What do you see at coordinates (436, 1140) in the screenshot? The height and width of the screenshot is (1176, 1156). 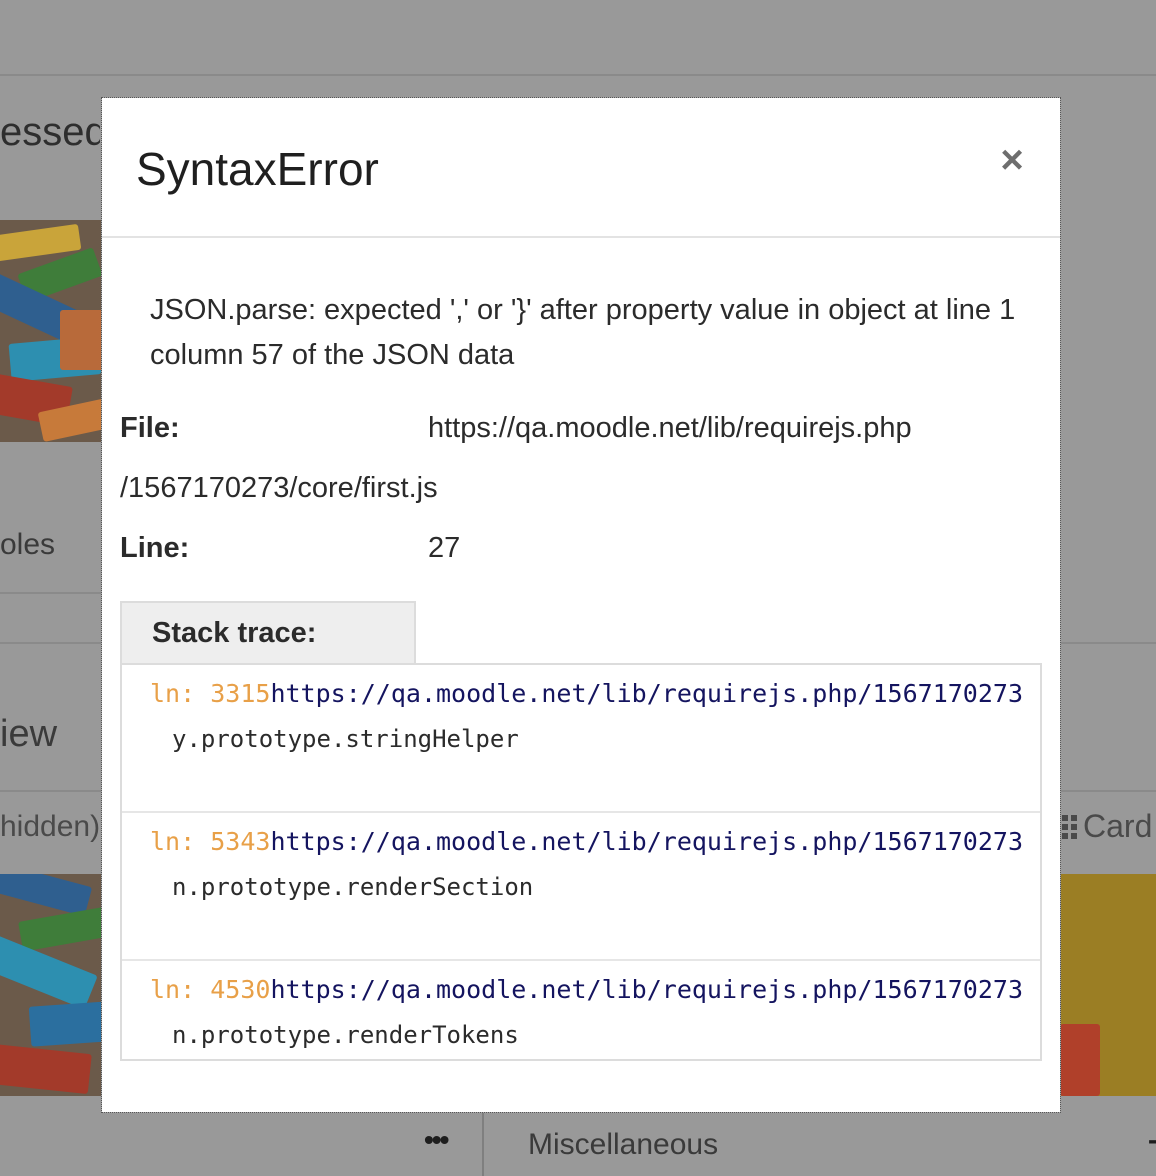 I see `more-options-icon: •••` at bounding box center [436, 1140].